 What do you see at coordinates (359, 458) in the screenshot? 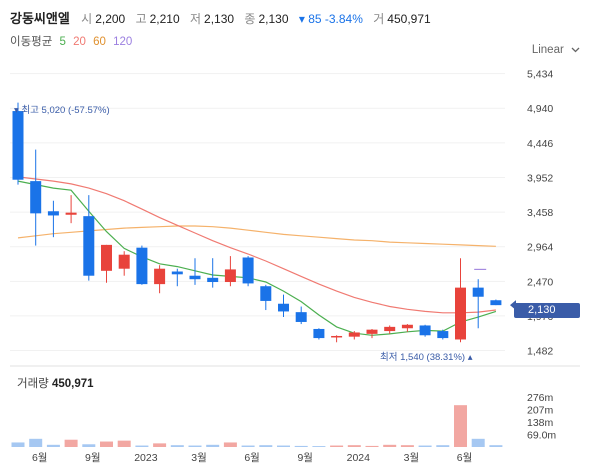
I see `x-tick-label: 2024` at bounding box center [359, 458].